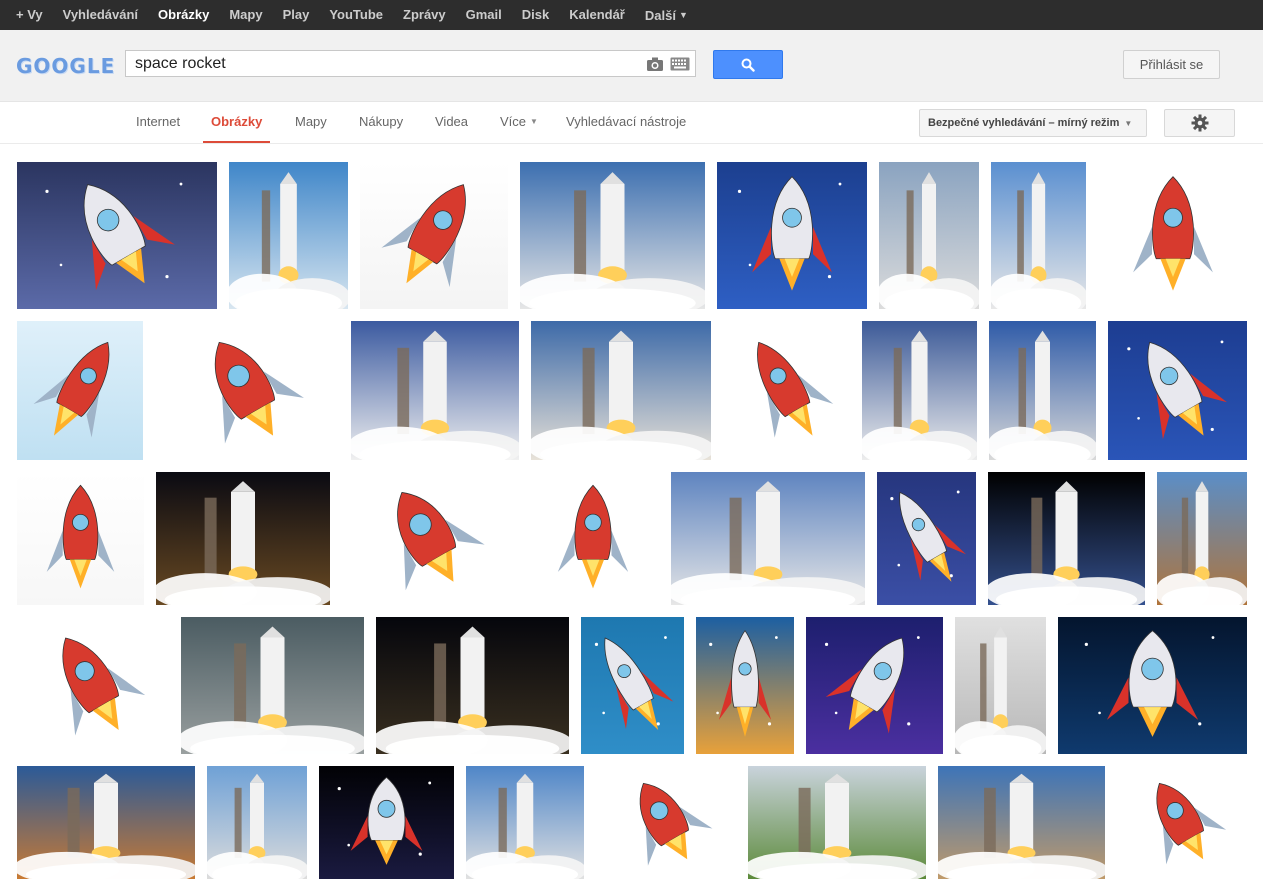  I want to click on tab-internet: Internet, so click(158, 122).